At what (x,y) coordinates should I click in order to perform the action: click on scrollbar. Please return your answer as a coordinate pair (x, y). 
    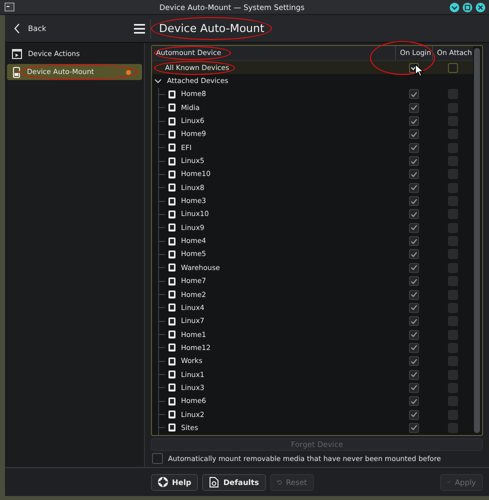
    Looking at the image, I should click on (477, 240).